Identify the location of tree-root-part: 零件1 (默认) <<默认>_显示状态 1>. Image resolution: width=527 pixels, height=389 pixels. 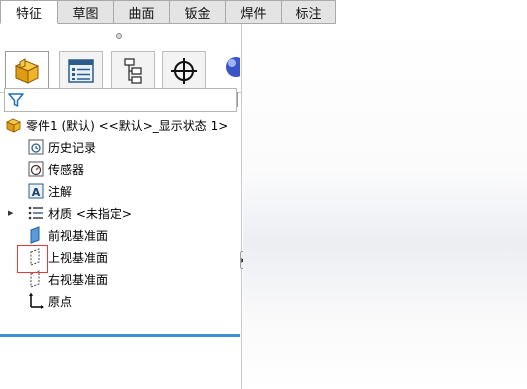
(116, 125).